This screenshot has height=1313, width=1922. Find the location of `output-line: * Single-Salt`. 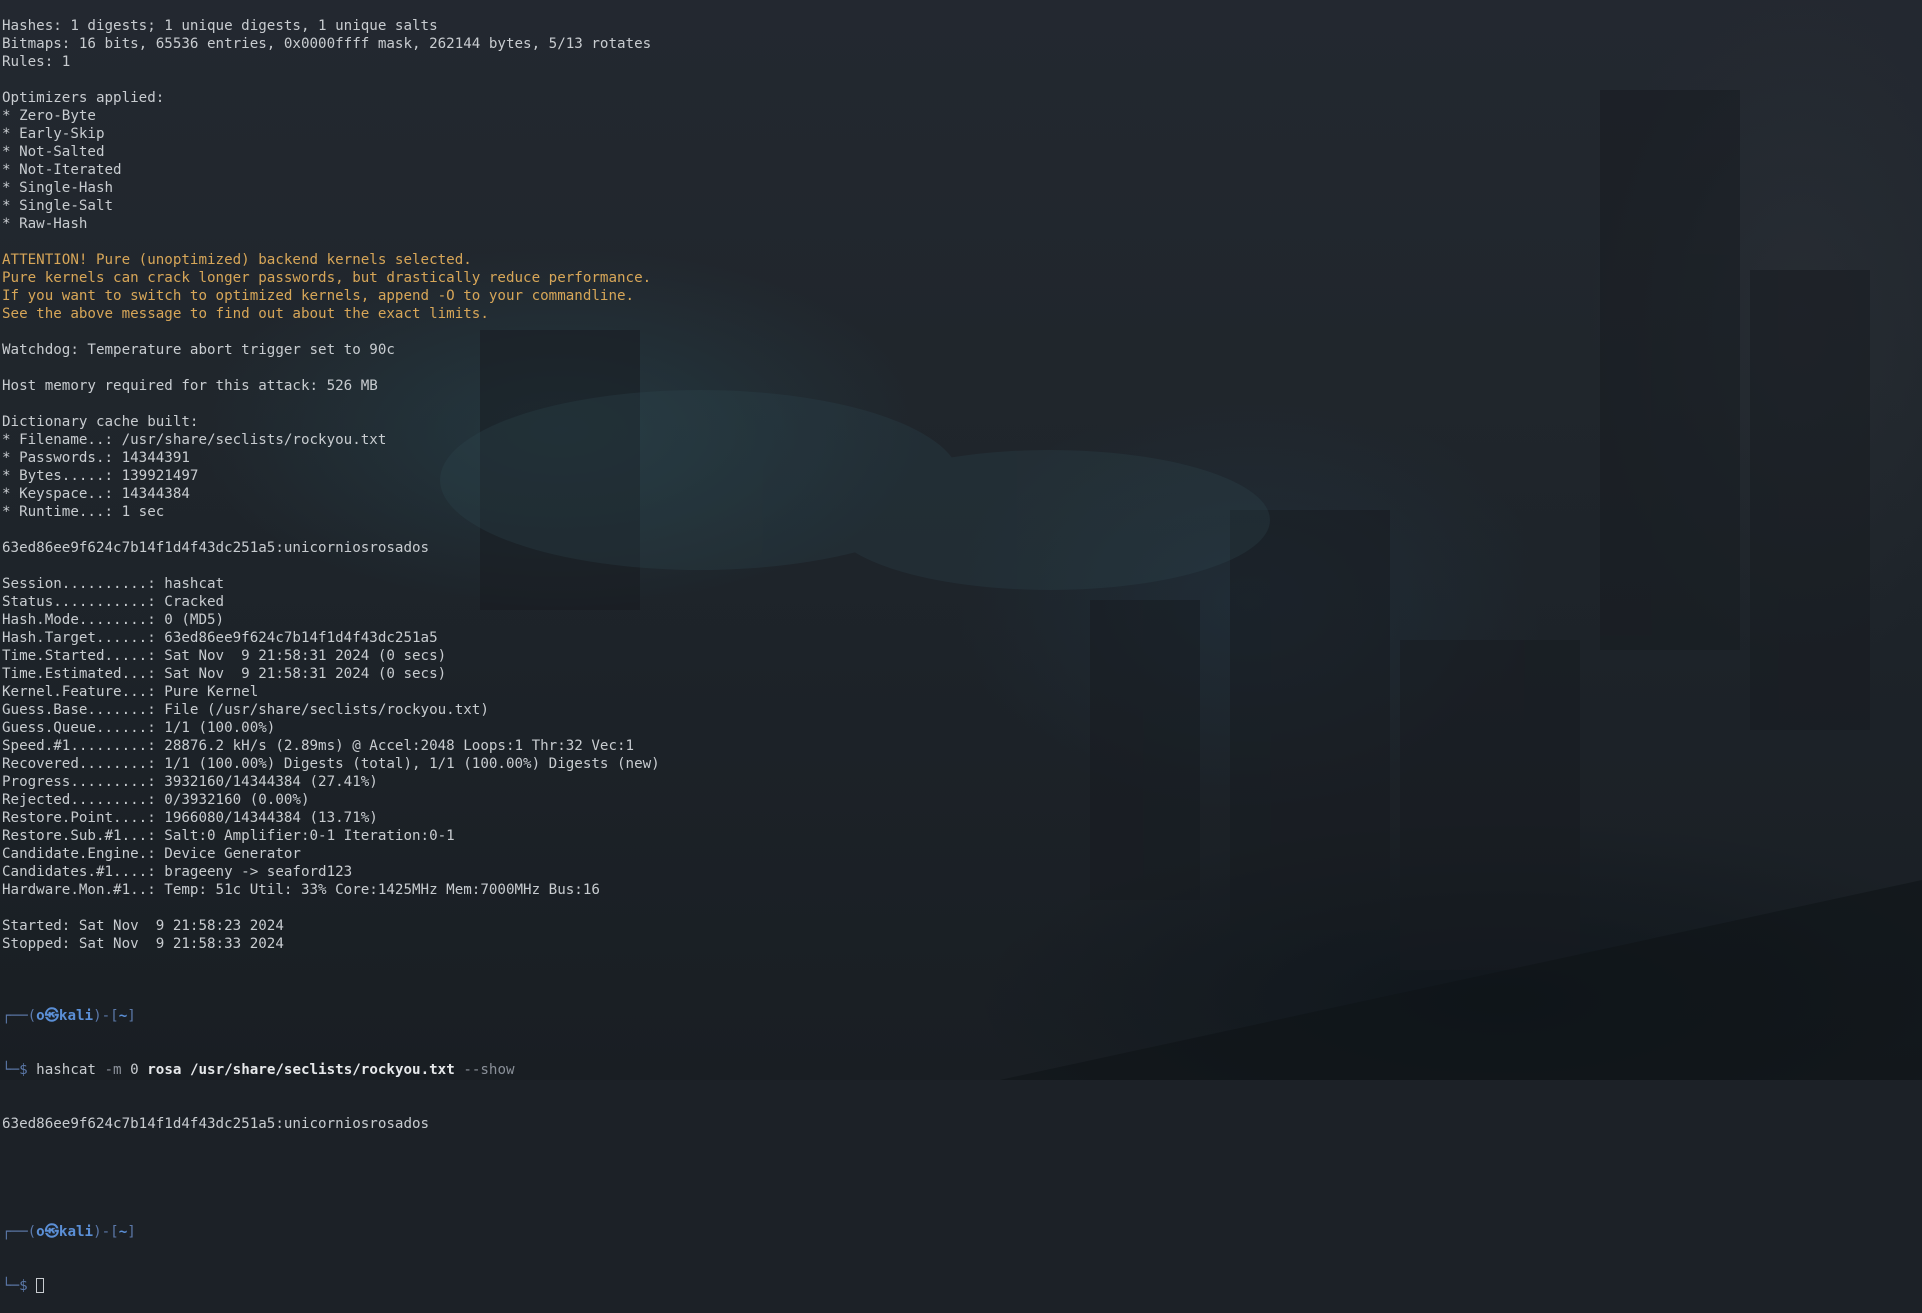

output-line: * Single-Salt is located at coordinates (58, 206).